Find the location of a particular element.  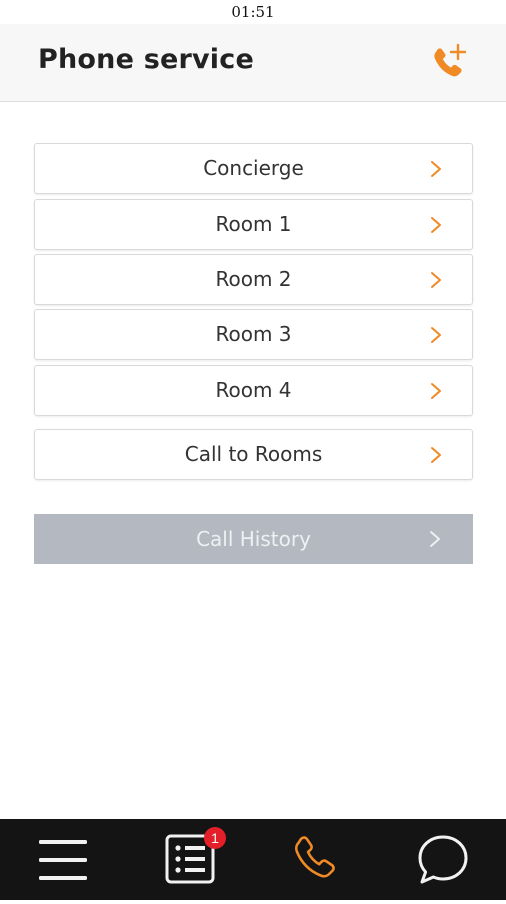

call-item-room-4: Room 4 is located at coordinates (253, 390).